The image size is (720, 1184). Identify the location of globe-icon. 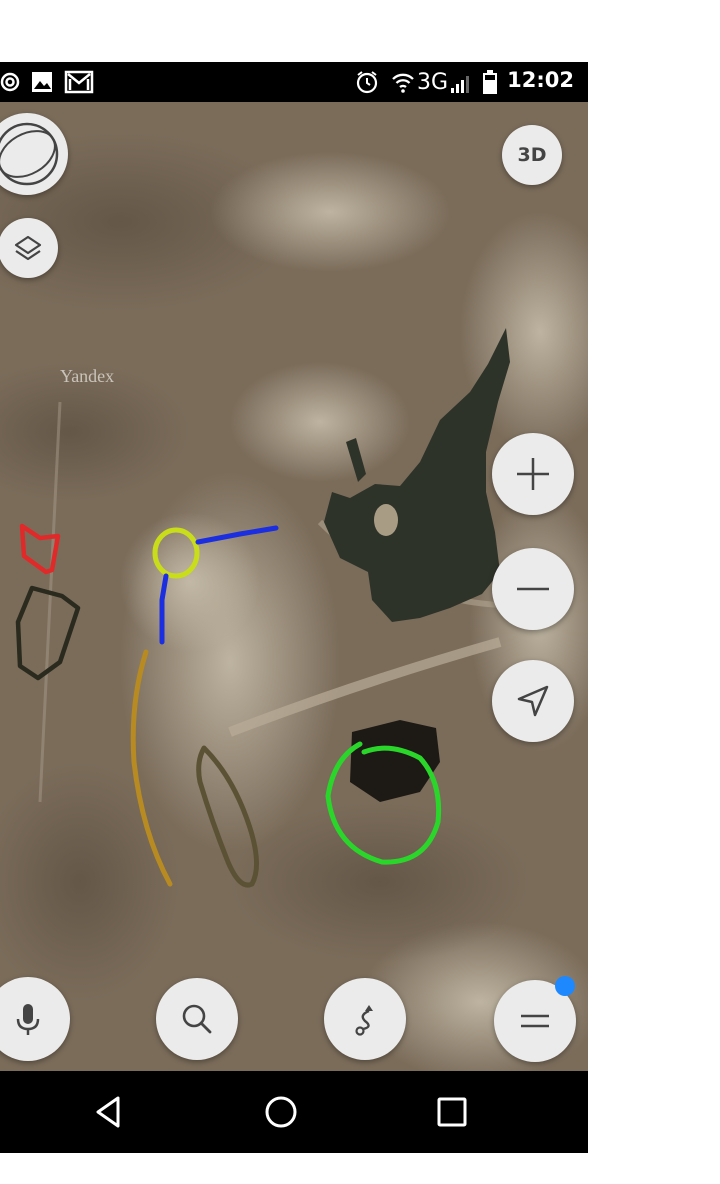
(29, 154).